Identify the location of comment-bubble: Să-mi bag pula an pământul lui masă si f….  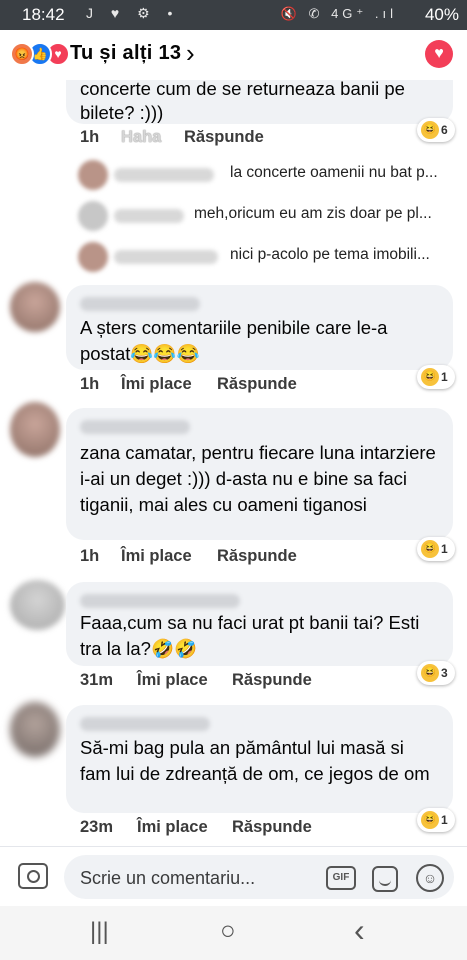
(259, 759).